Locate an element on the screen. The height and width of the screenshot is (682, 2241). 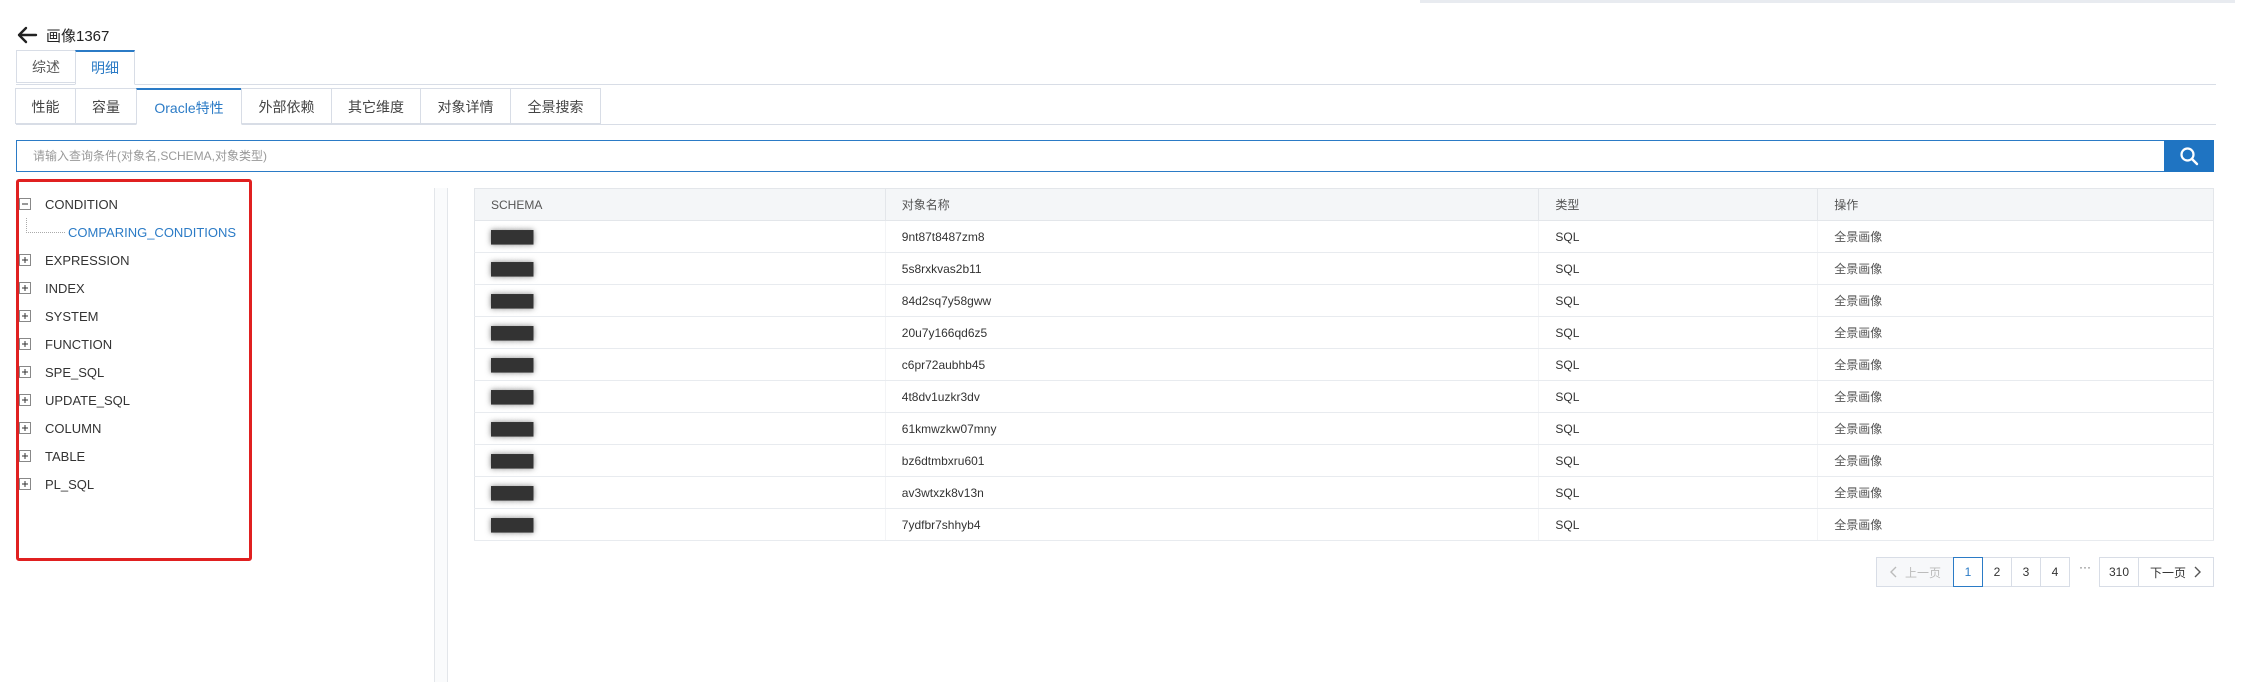
prev-page-label: 上一页 is located at coordinates (1922, 572).